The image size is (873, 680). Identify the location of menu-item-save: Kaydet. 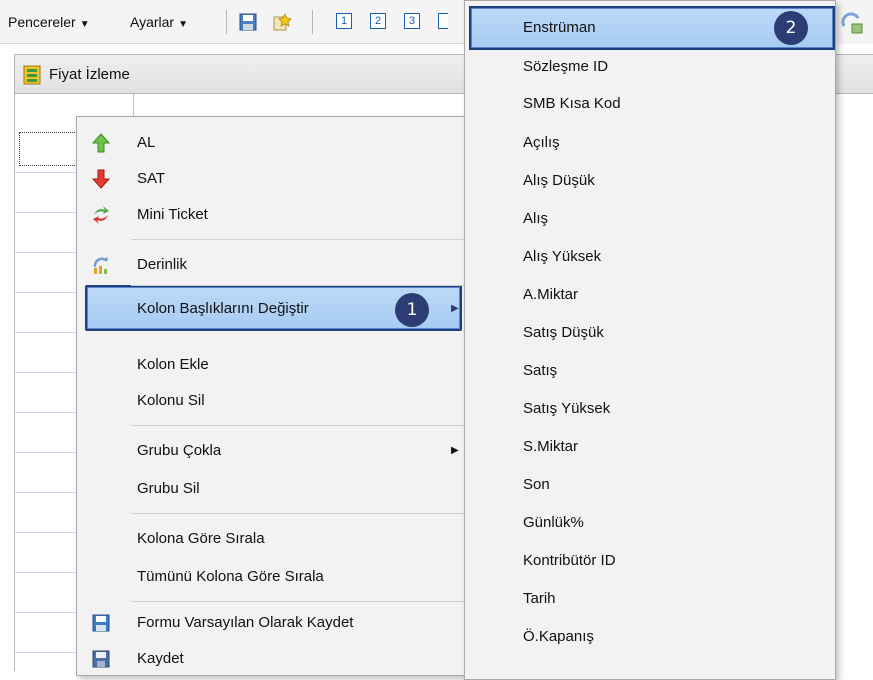
(273, 659).